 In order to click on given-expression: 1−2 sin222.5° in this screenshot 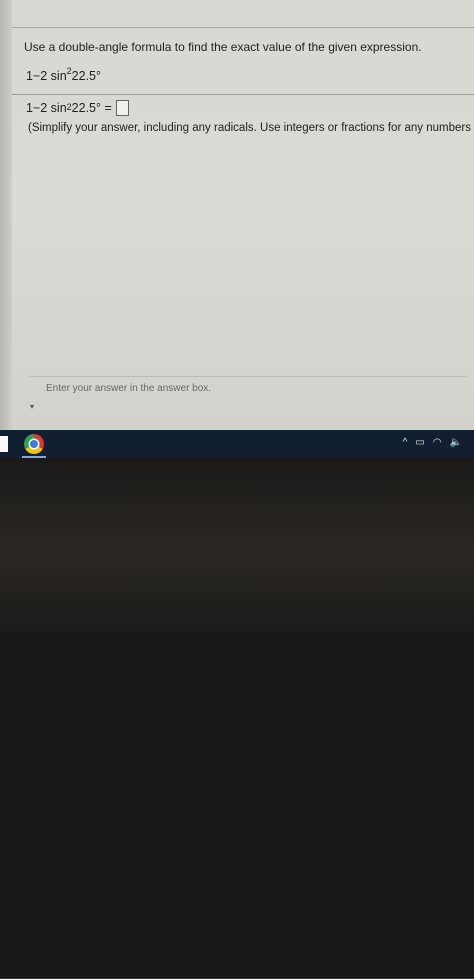, I will do `click(63, 75)`.